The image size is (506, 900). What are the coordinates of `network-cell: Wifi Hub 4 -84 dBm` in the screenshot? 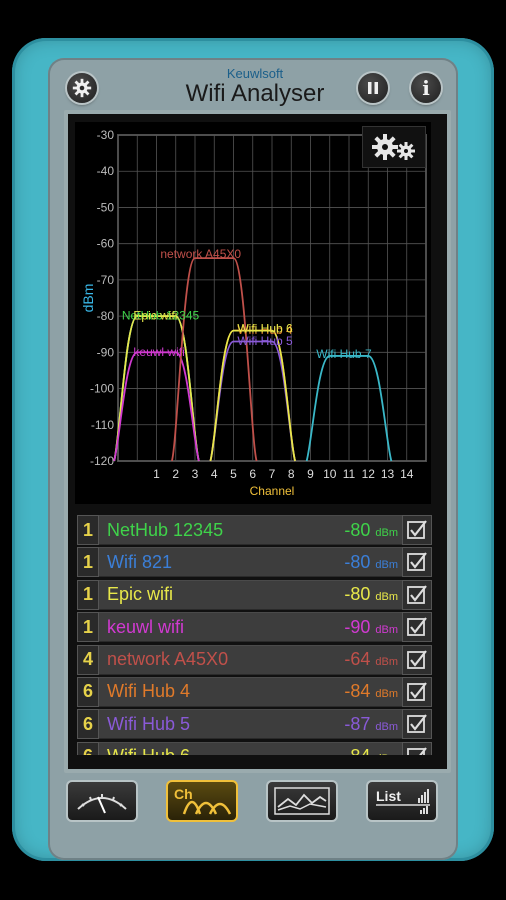 It's located at (250, 691).